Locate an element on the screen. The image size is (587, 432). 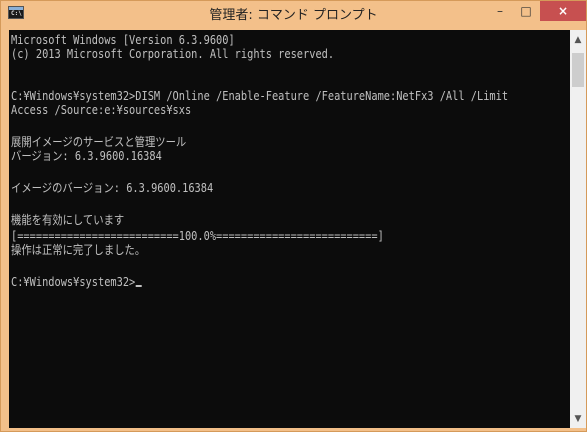
scroll-down-arrow-icon: ▼ is located at coordinates (578, 419).